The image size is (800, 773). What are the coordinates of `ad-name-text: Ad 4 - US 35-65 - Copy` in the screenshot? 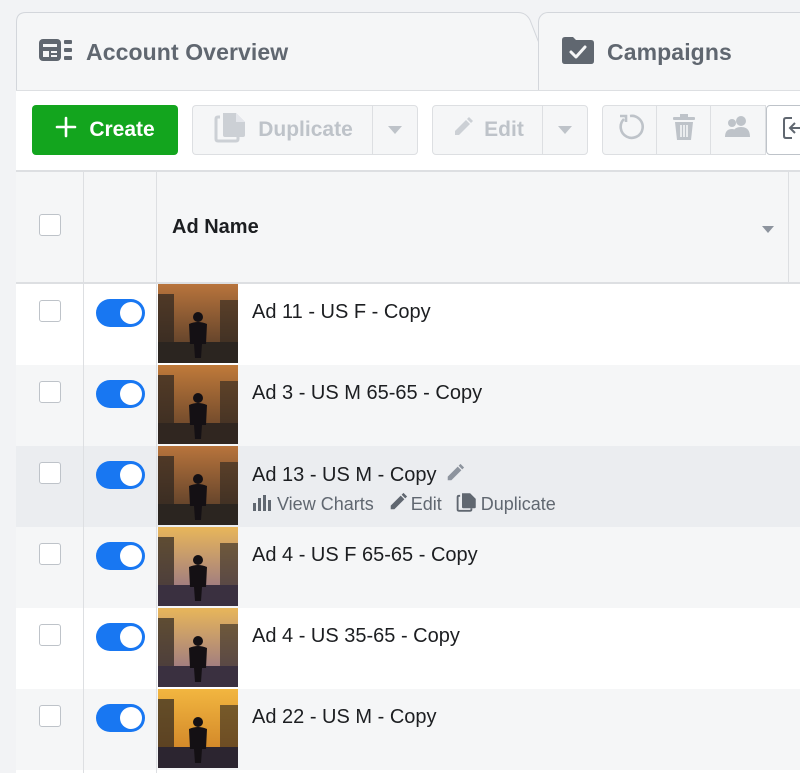 It's located at (356, 636).